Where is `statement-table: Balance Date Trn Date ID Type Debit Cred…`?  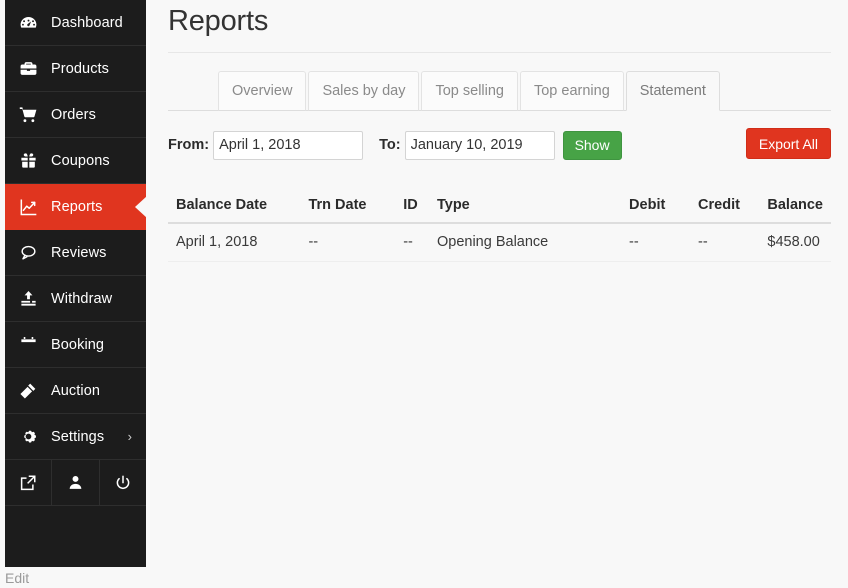
statement-table: Balance Date Trn Date ID Type Debit Cred… is located at coordinates (499, 225).